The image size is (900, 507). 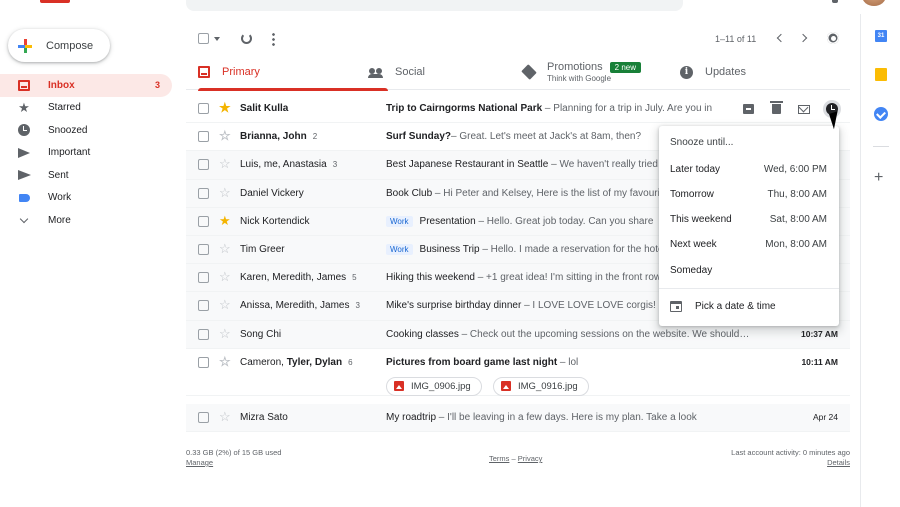 What do you see at coordinates (434, 386) in the screenshot?
I see `attachment-chip: IMG_0906.jpg` at bounding box center [434, 386].